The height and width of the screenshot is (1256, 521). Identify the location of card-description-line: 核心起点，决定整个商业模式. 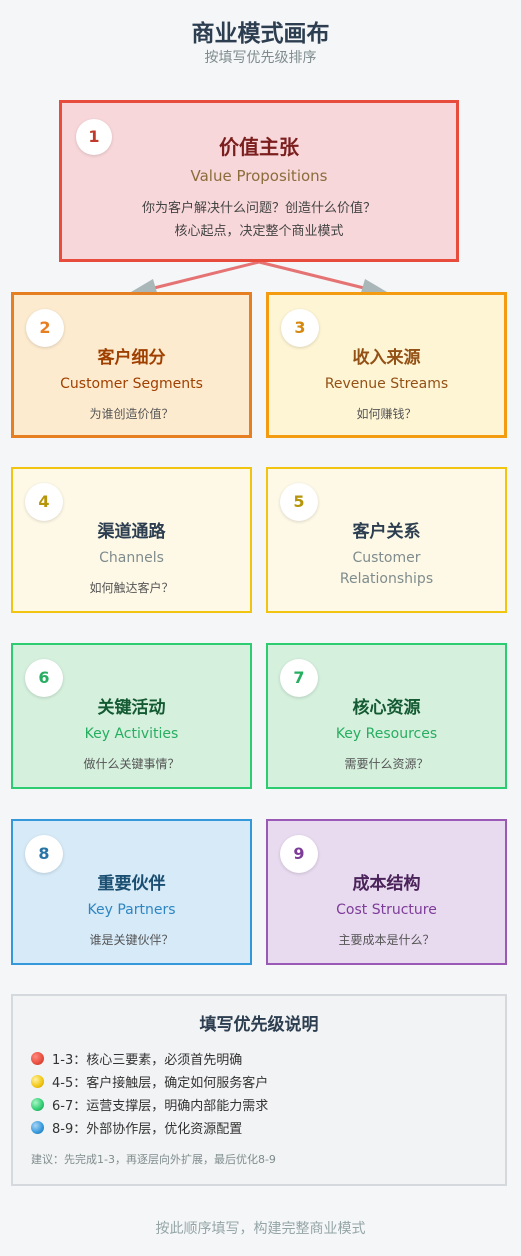
(259, 231).